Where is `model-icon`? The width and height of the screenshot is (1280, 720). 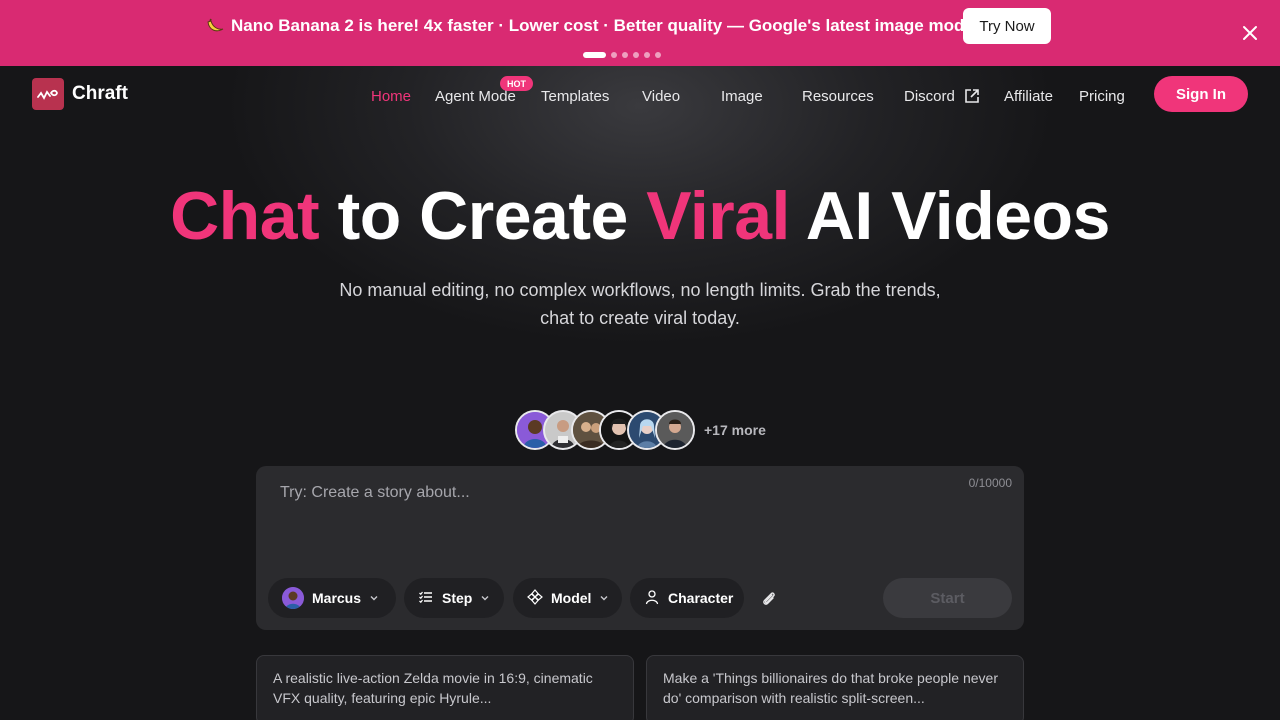
model-icon is located at coordinates (535, 598).